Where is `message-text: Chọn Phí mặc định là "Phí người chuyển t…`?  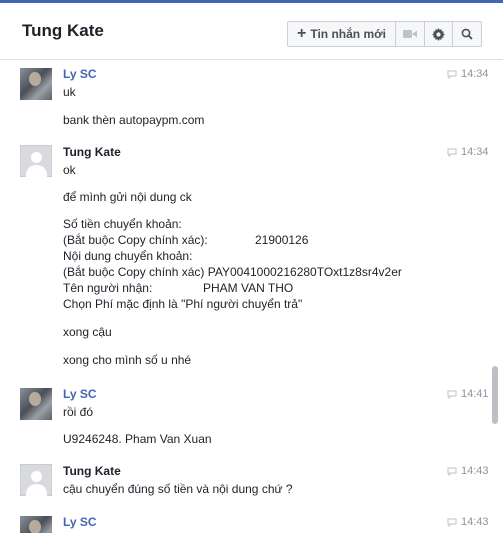
message-text: Chọn Phí mặc định là "Phí người chuyển t… is located at coordinates (183, 304).